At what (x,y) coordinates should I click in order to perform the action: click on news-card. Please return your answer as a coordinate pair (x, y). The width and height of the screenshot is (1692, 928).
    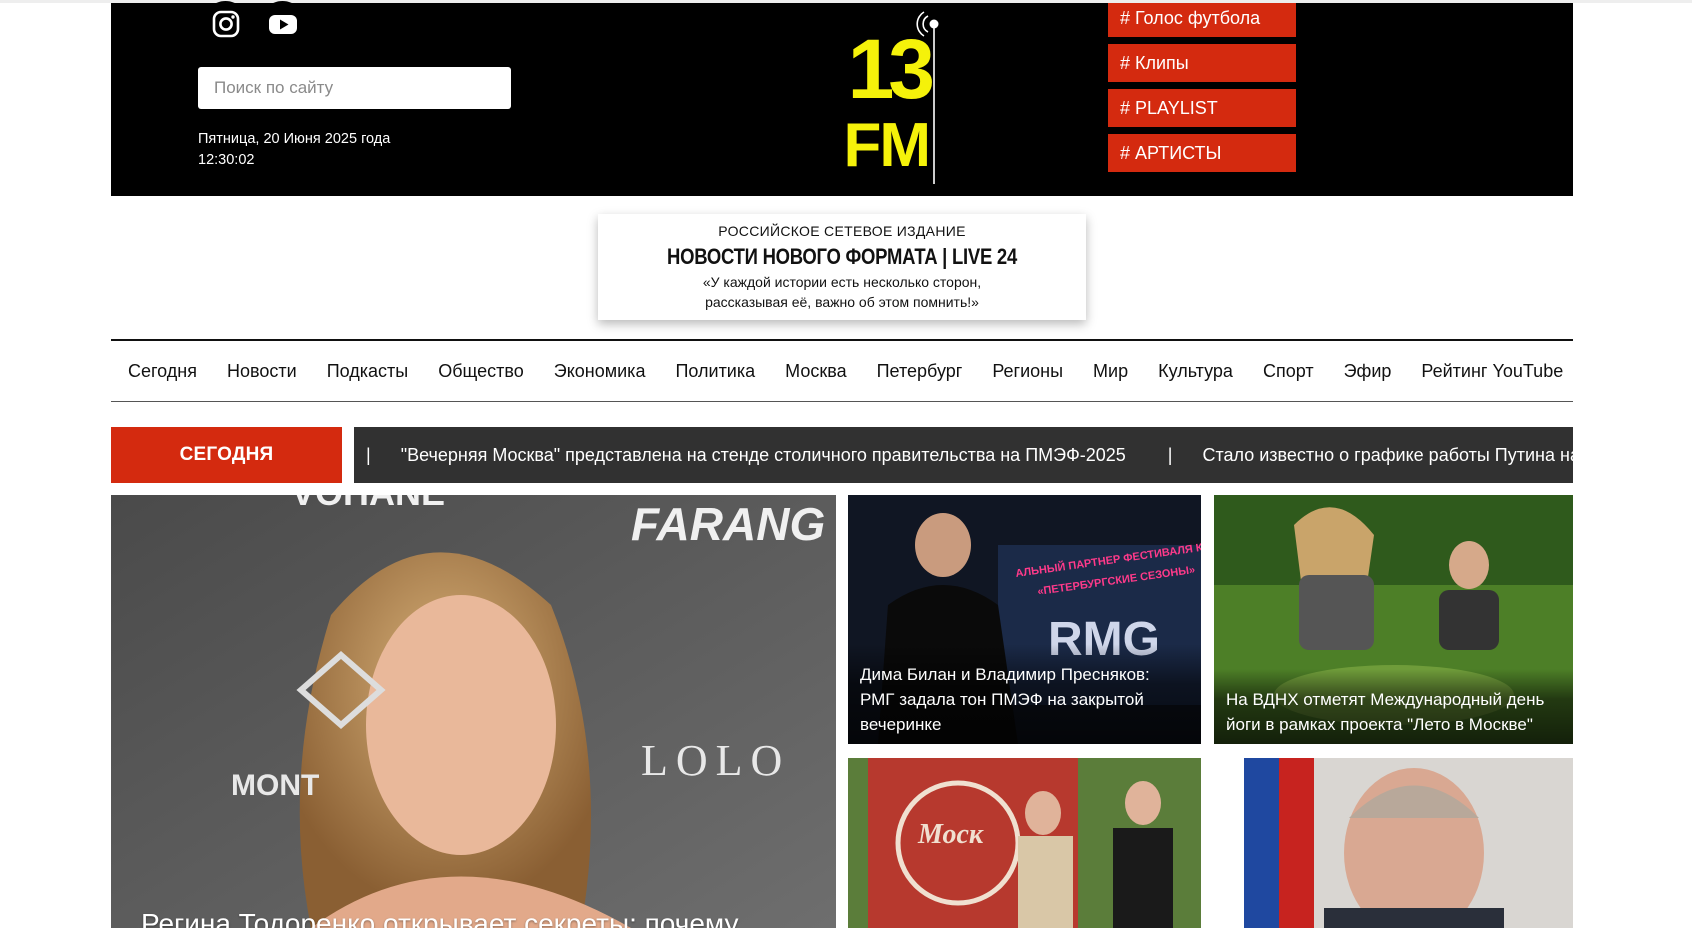
    Looking at the image, I should click on (1393, 843).